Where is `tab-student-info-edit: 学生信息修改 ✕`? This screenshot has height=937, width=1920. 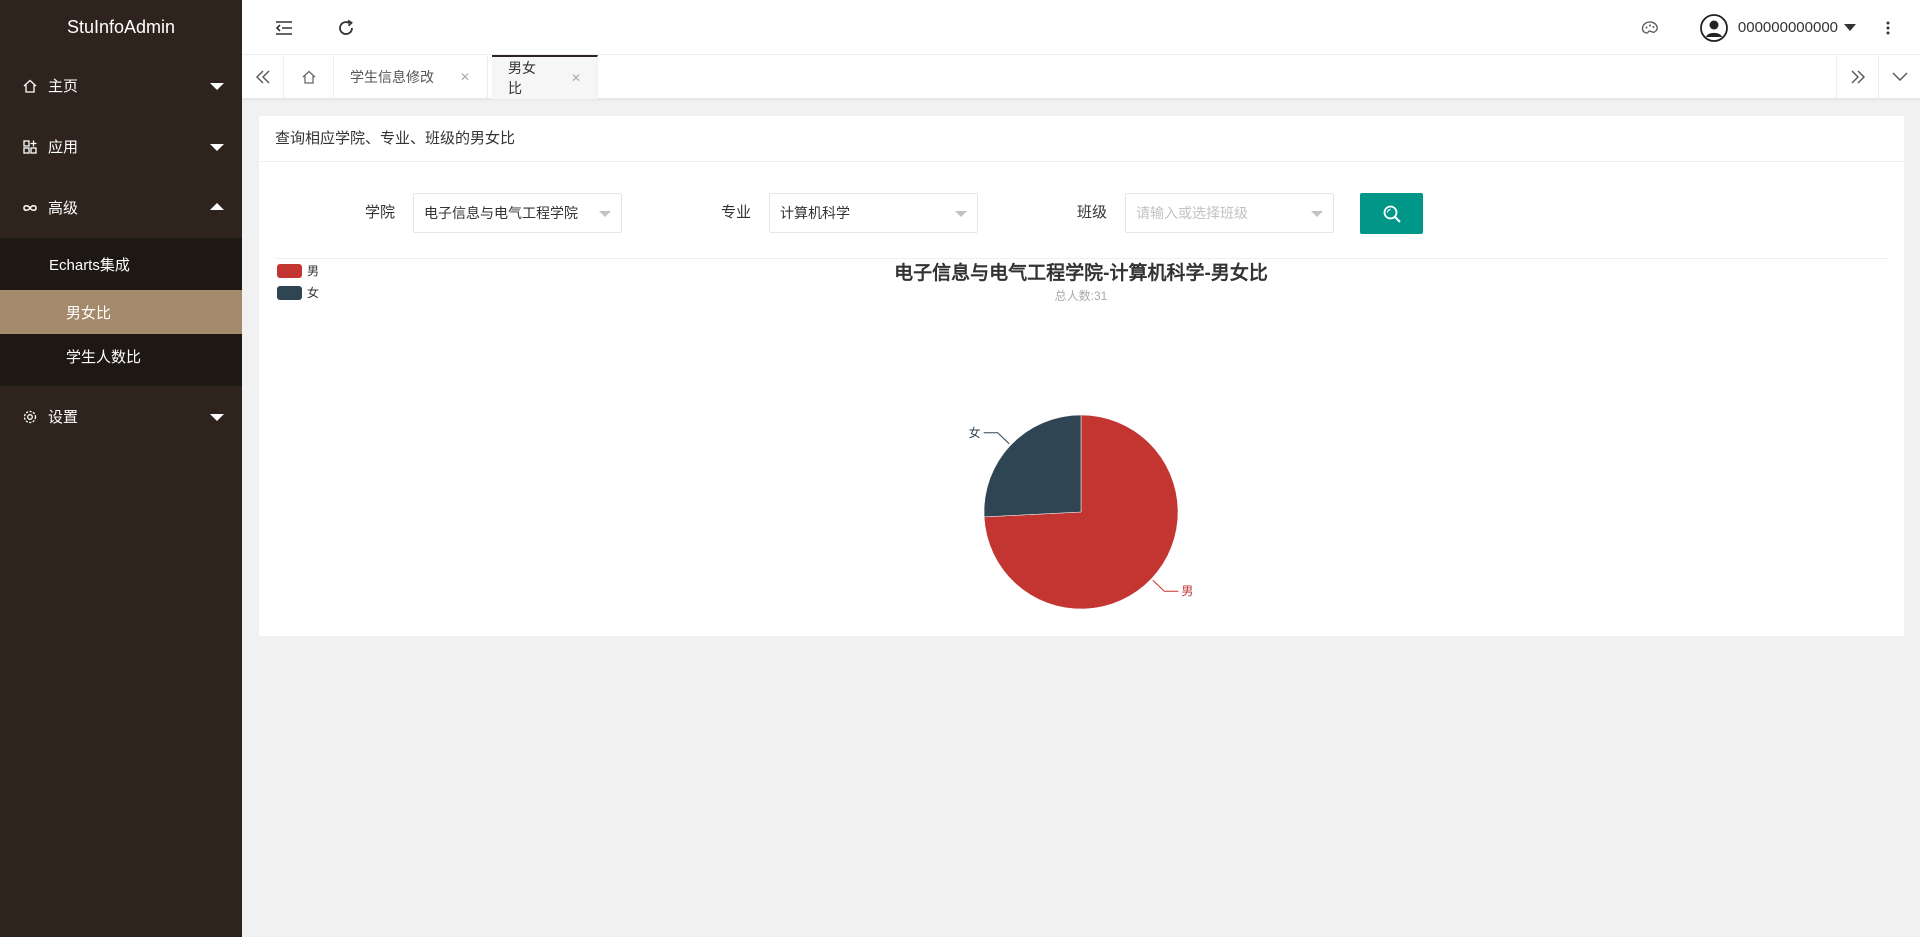 tab-student-info-edit: 学生信息修改 ✕ is located at coordinates (411, 77).